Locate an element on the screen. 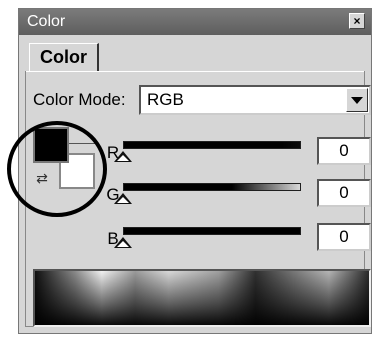 This screenshot has height=340, width=380. panel-titlebar: Color × is located at coordinates (195, 22).